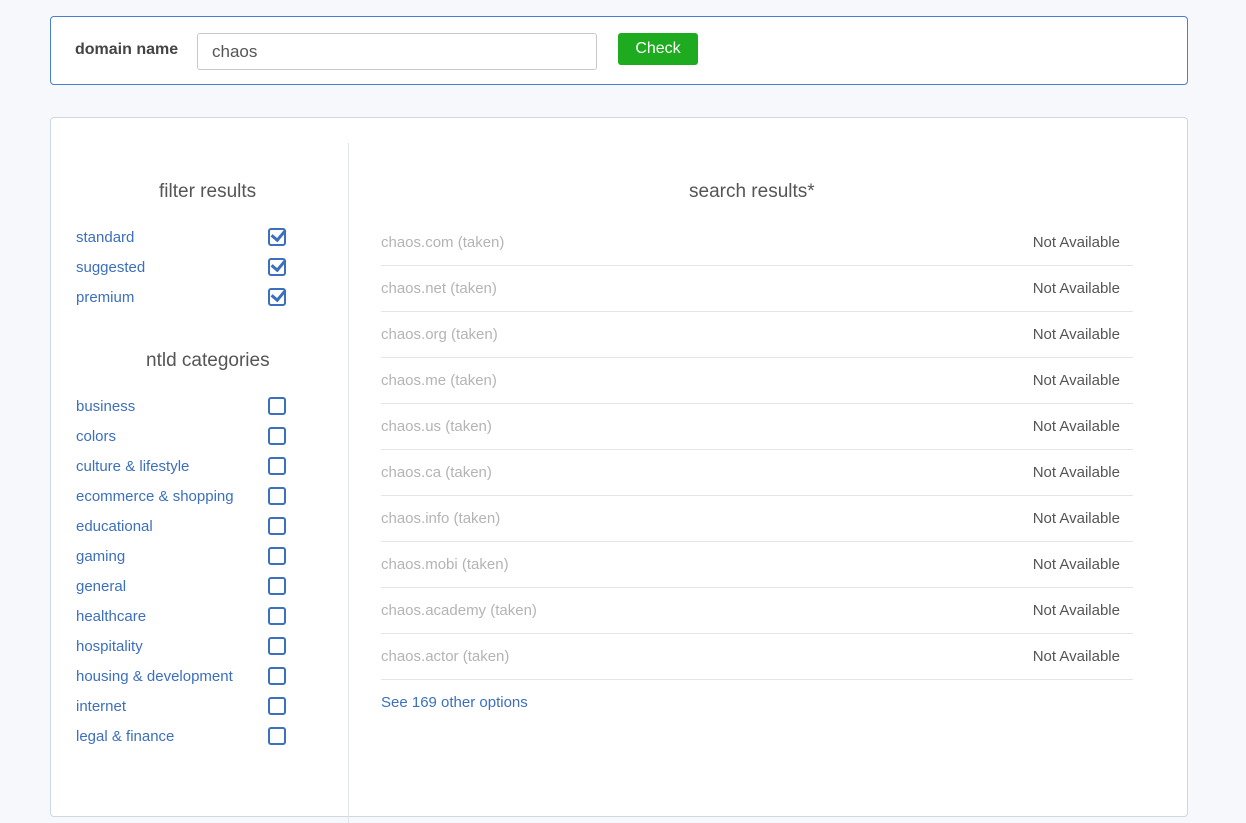 This screenshot has height=823, width=1246. I want to click on result-row: chaos.org (taken) Not Available, so click(757, 335).